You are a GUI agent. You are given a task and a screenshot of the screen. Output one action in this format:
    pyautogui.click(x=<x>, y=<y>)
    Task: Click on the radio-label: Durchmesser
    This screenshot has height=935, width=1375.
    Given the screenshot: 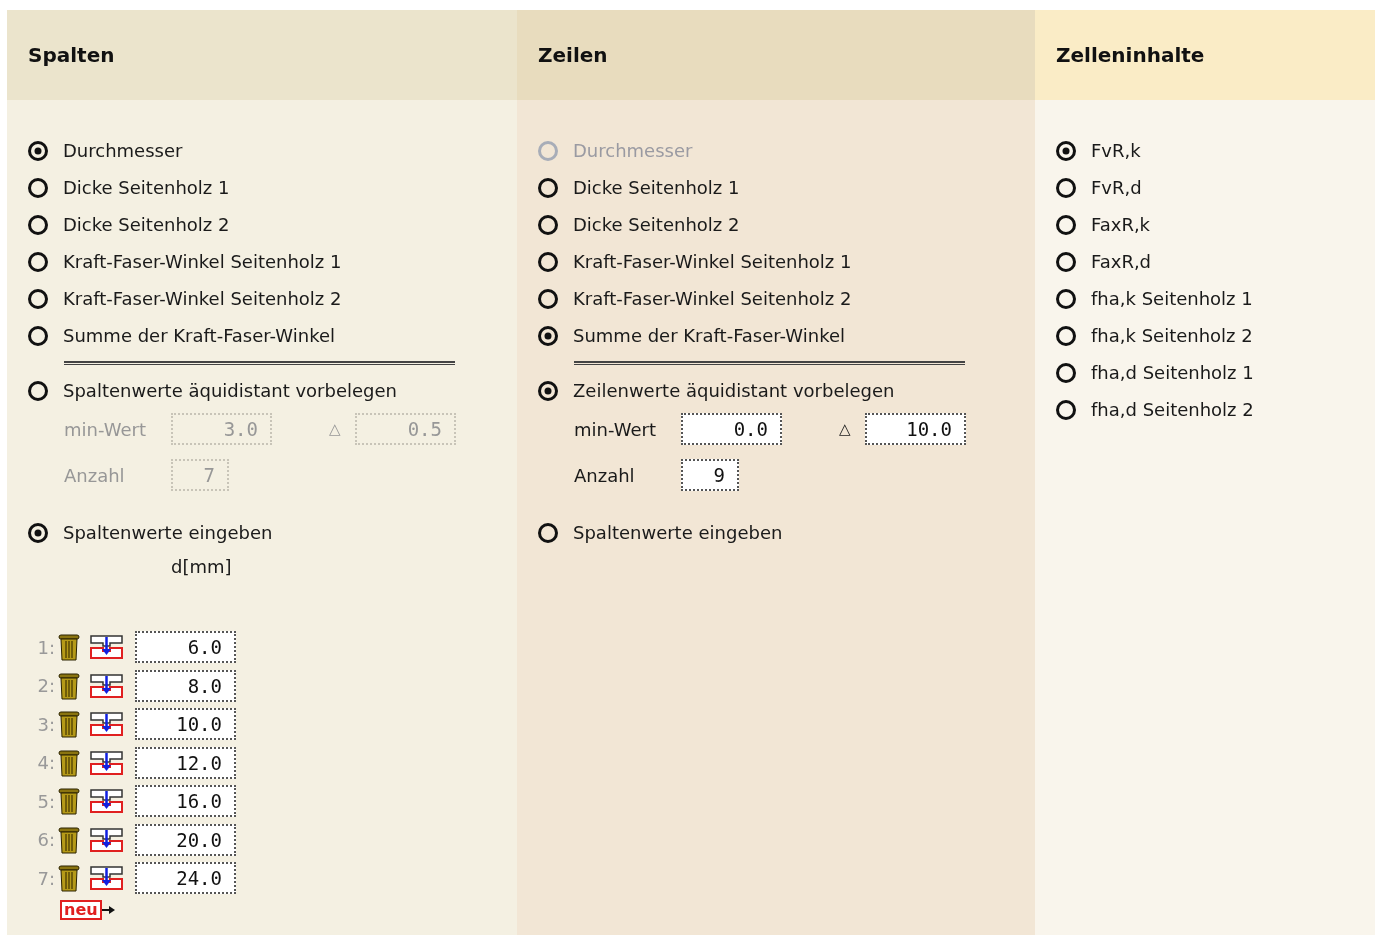 What is the action you would take?
    pyautogui.click(x=123, y=150)
    